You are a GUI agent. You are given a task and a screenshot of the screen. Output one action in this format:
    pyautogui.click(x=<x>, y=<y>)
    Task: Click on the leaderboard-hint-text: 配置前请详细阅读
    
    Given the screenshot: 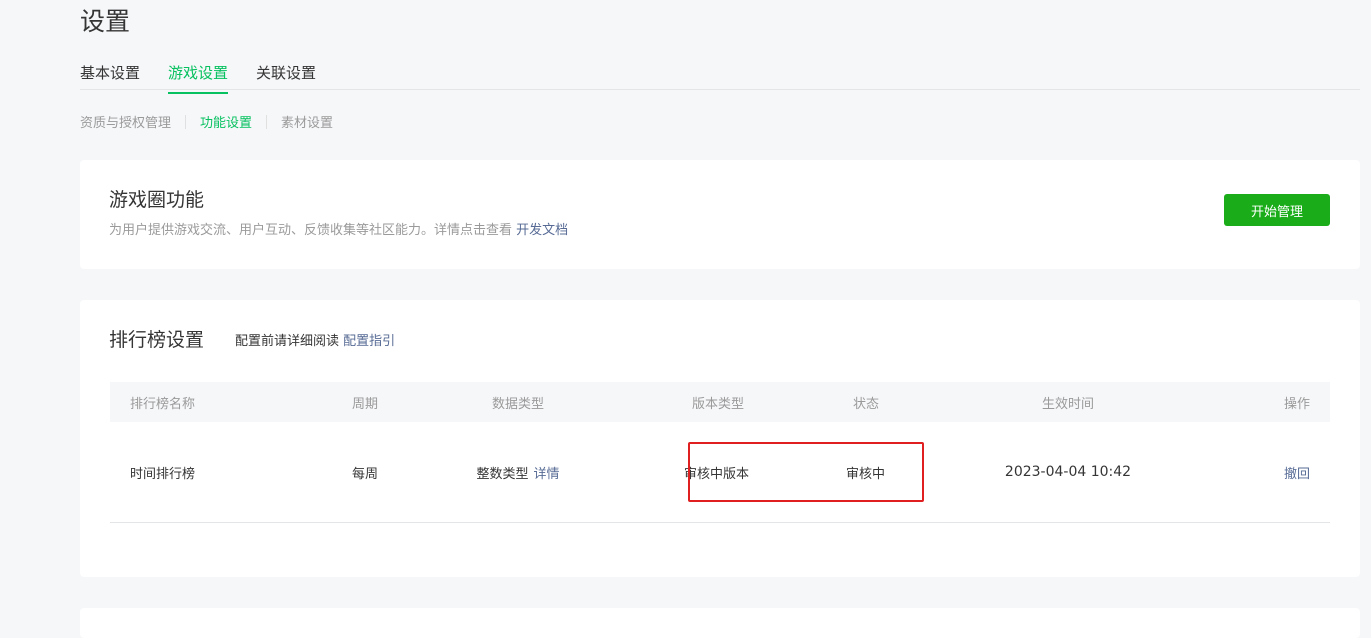 What is the action you would take?
    pyautogui.click(x=287, y=341)
    